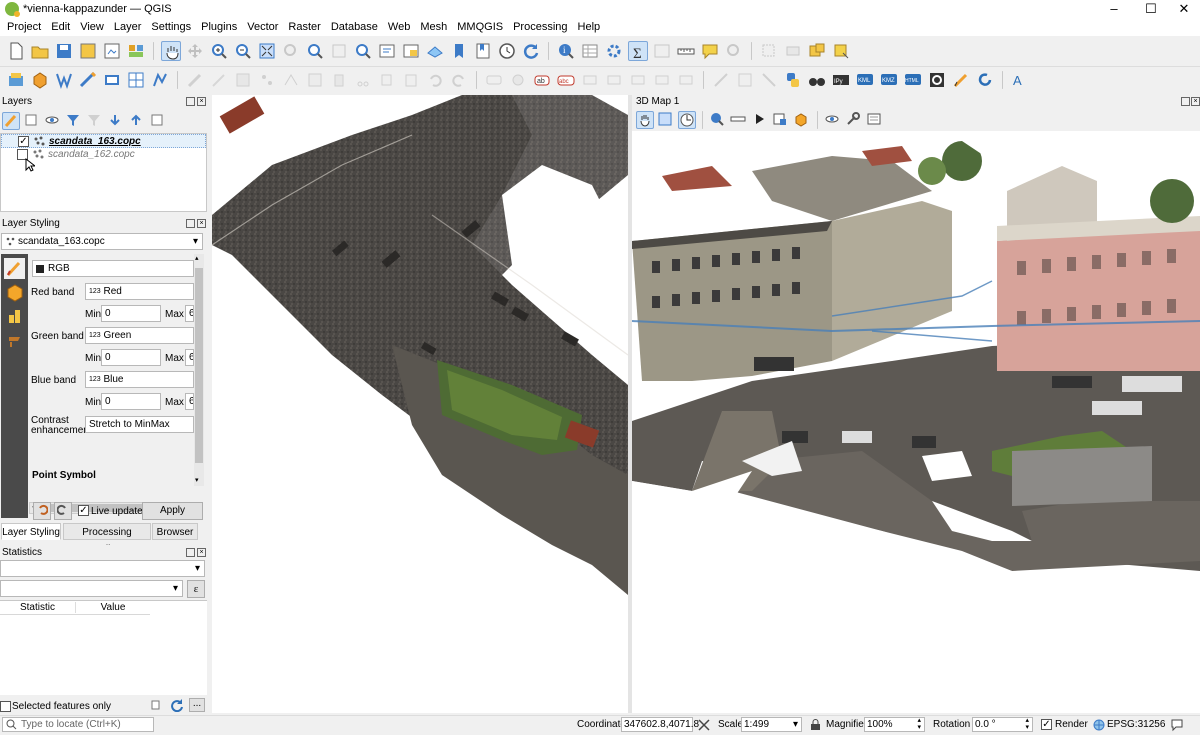 The image size is (1200, 735). I want to click on layer-combo: ▾, so click(102, 568).